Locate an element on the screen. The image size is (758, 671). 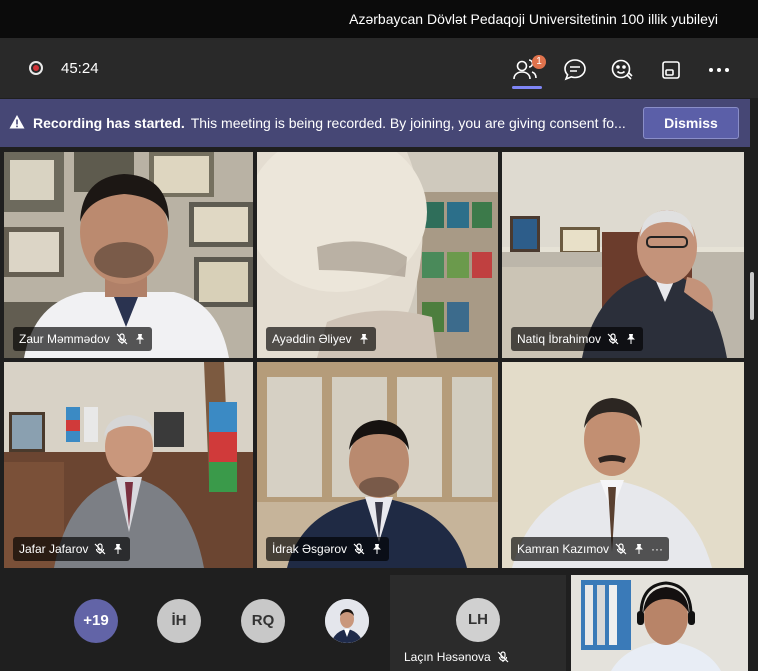
participant-nametag: Kamran Kazımov ··· is located at coordinates (590, 549).